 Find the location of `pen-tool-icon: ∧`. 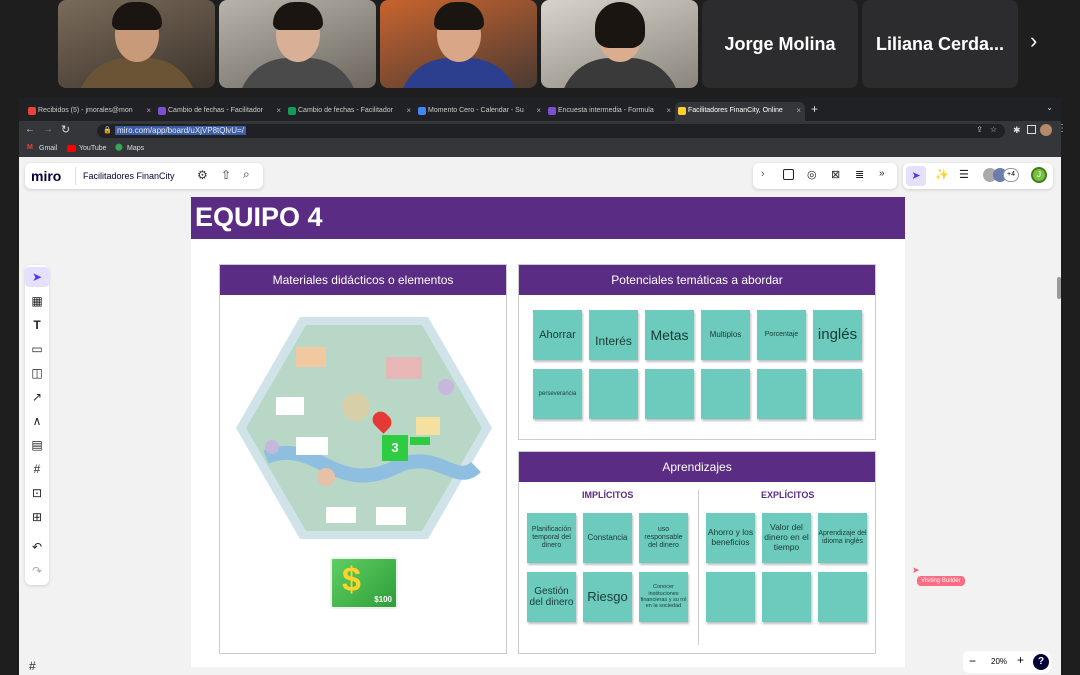

pen-tool-icon: ∧ is located at coordinates (37, 421).